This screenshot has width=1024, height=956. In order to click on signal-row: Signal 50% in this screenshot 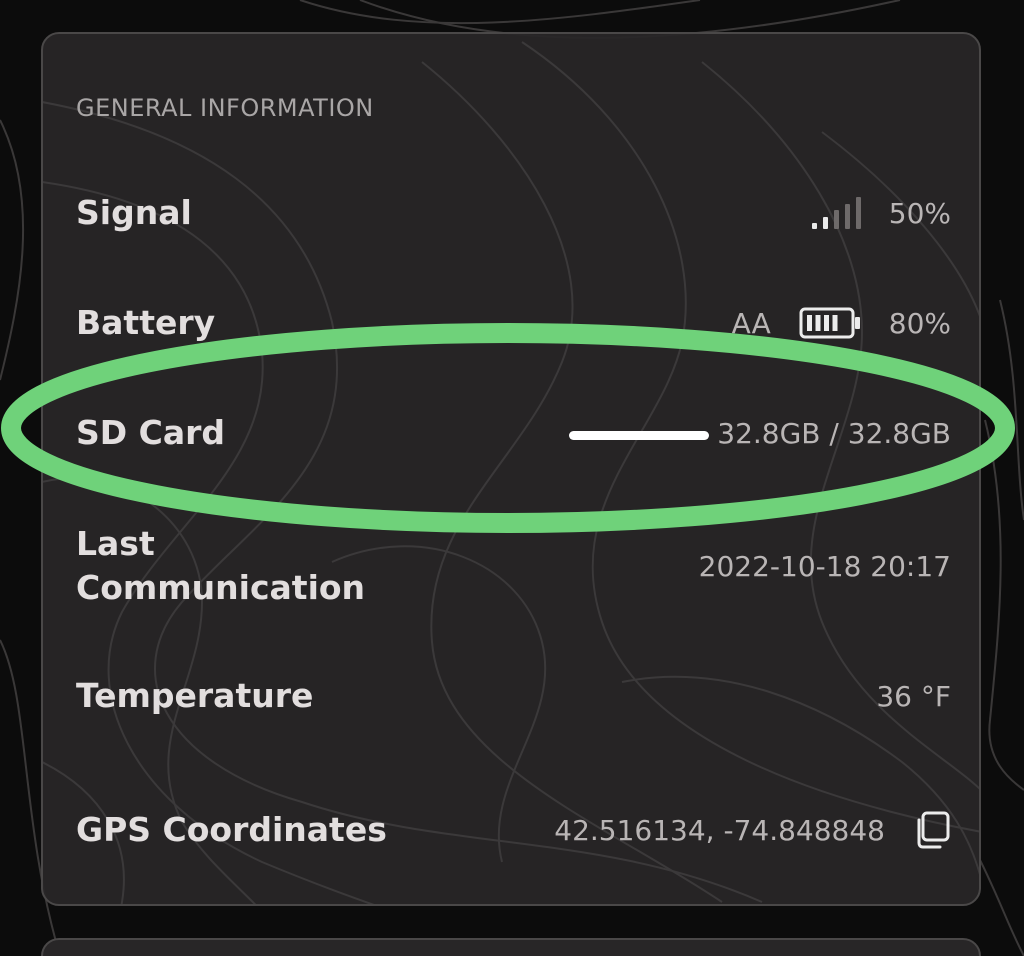, I will do `click(513, 213)`.